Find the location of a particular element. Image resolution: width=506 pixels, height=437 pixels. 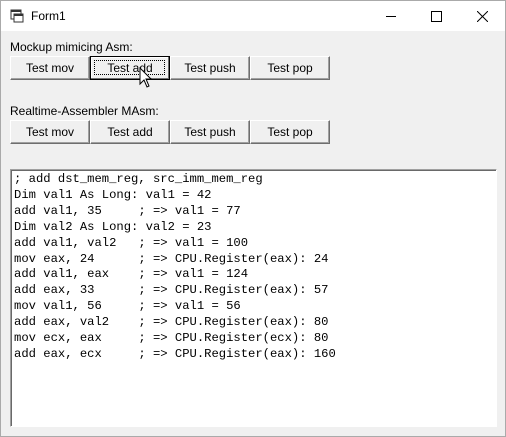

masm-button-row: Test mov Test add Test push Test pop is located at coordinates (170, 132).